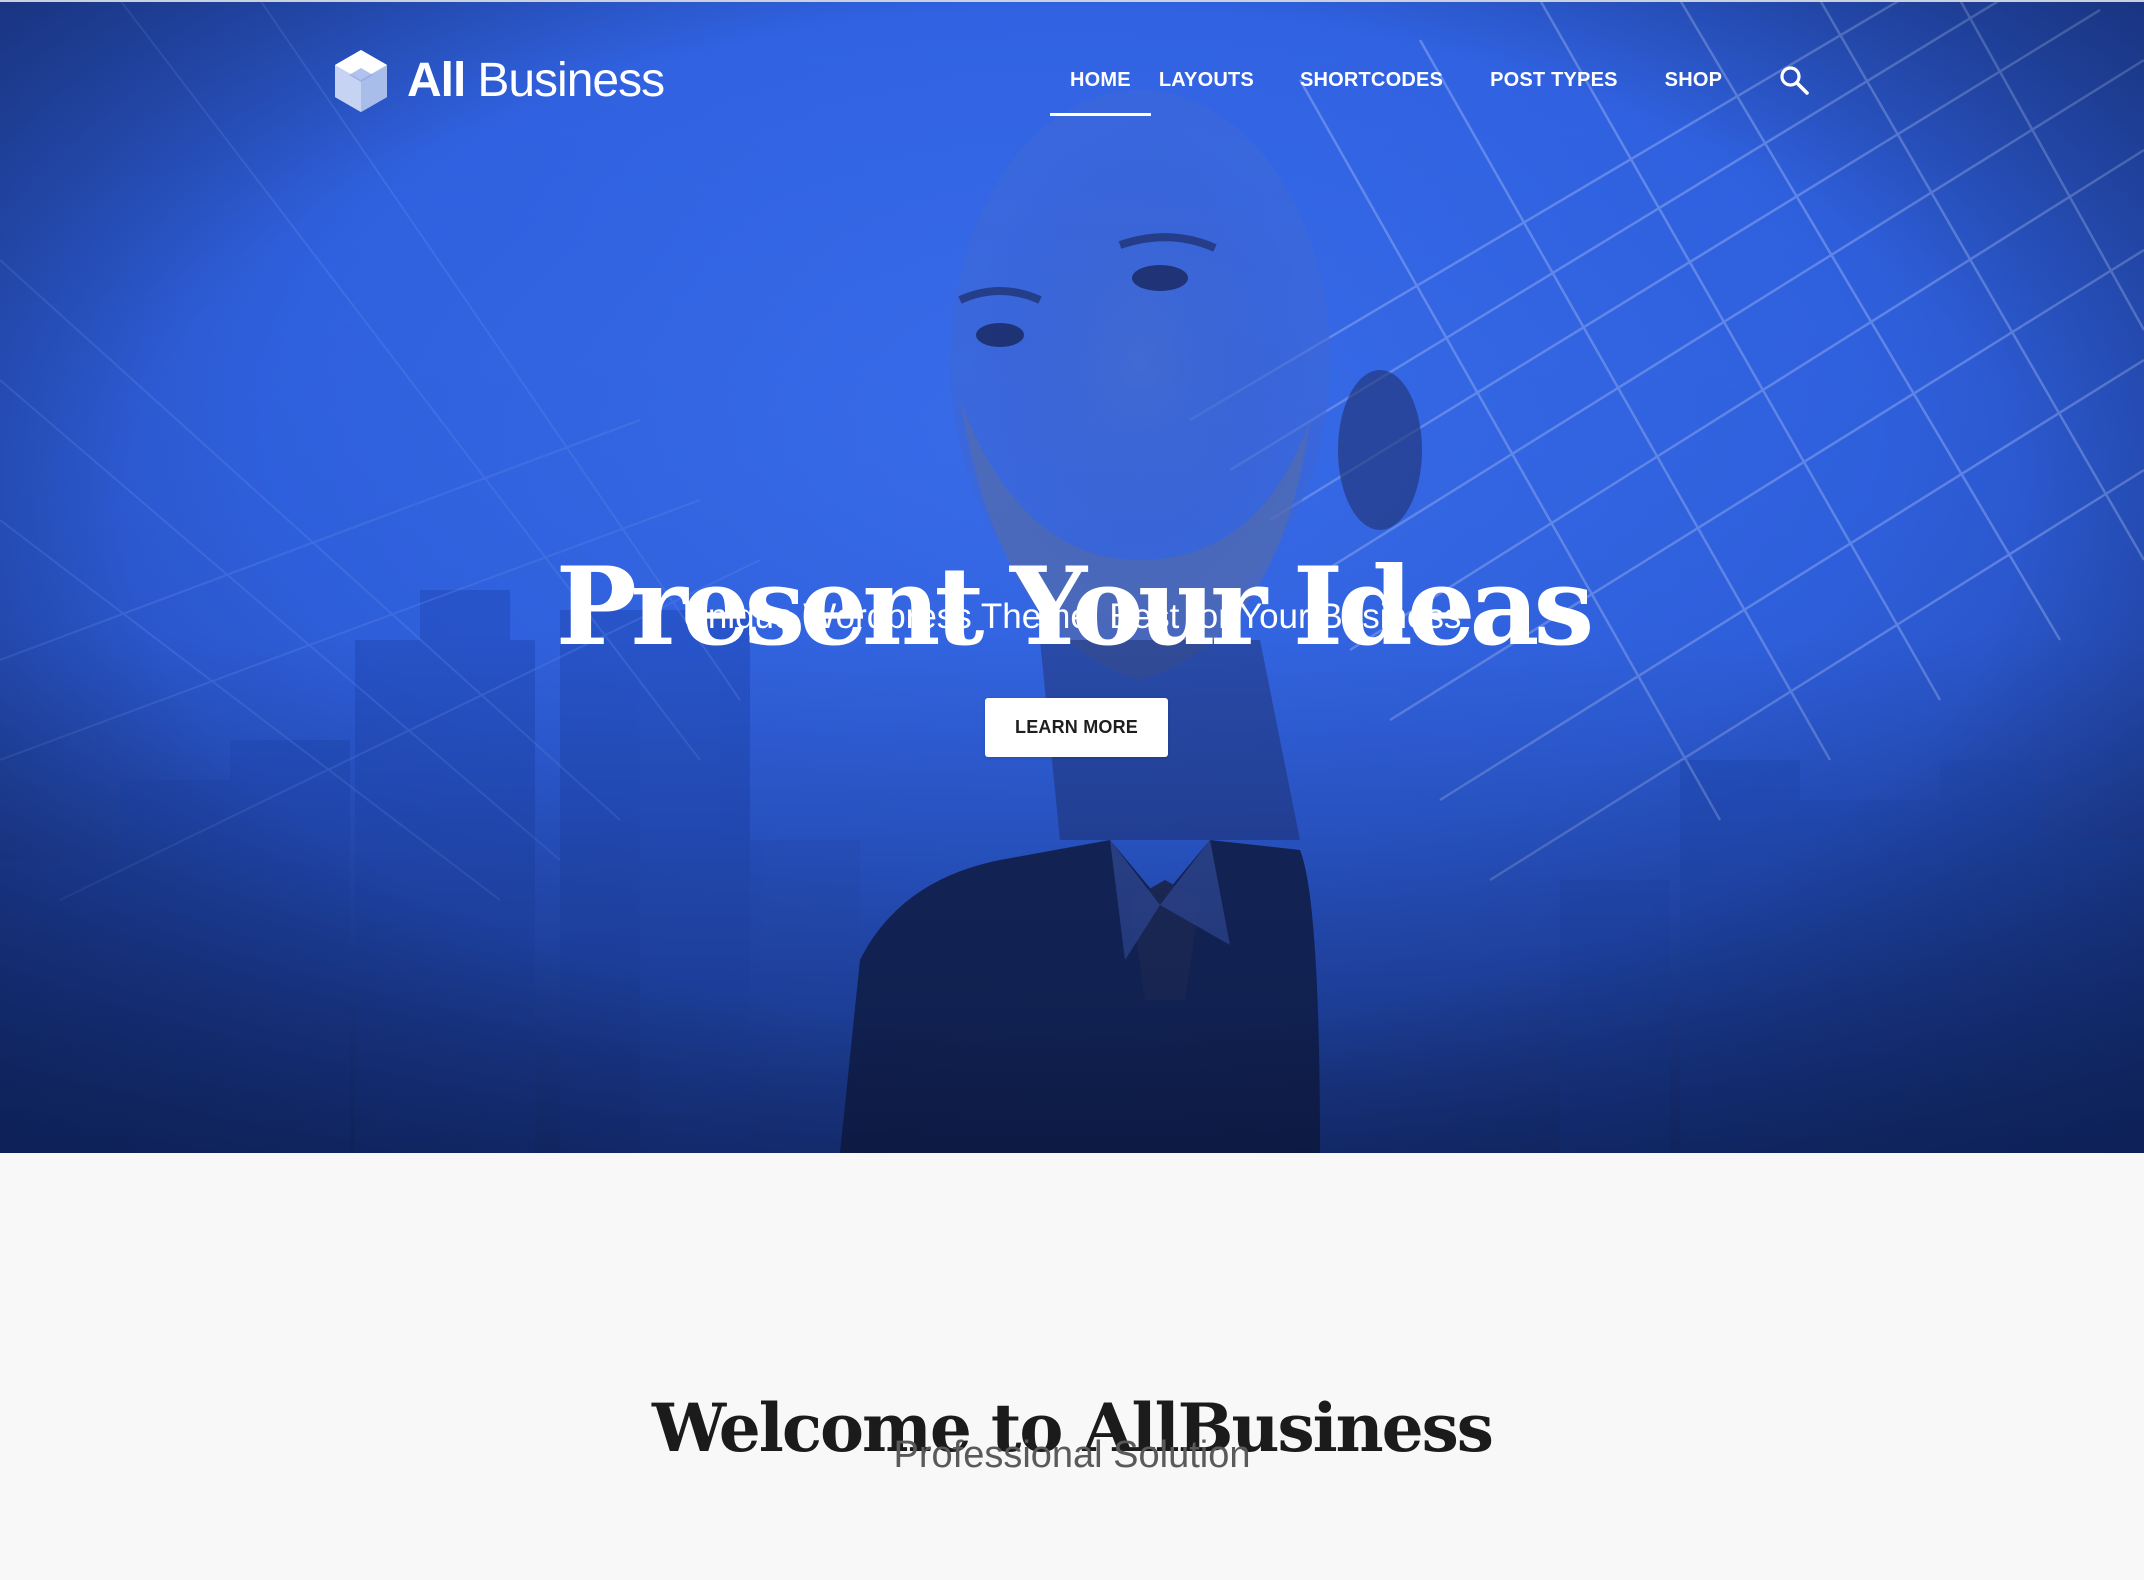  I want to click on site-name: All Business, so click(536, 81).